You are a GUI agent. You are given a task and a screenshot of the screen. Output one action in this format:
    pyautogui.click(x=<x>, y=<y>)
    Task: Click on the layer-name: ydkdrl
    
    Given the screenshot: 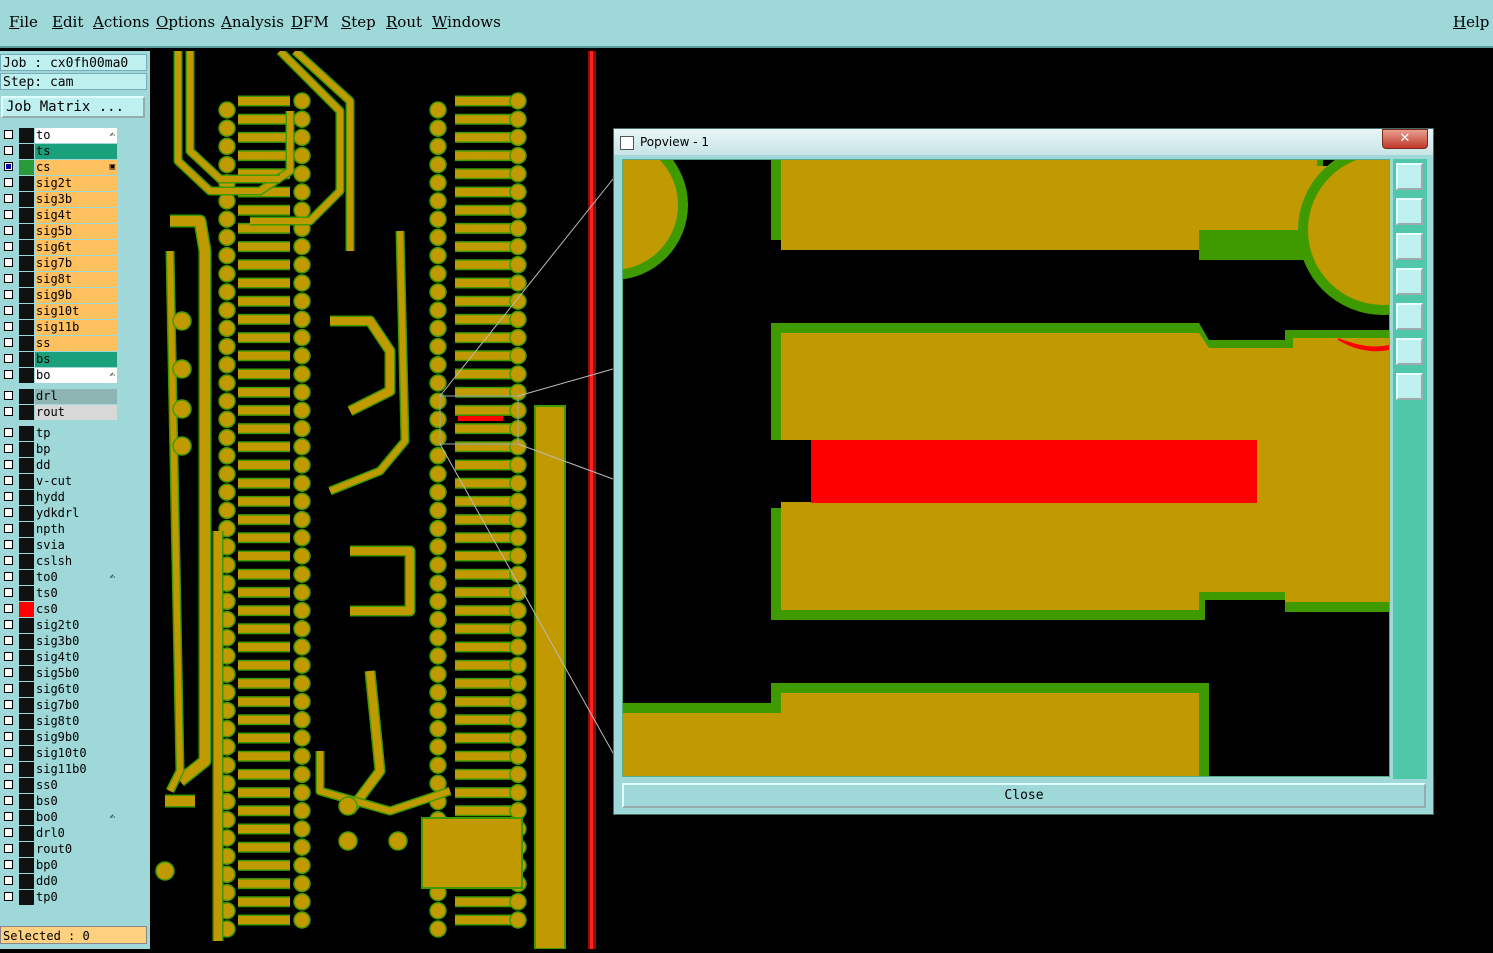 What is the action you would take?
    pyautogui.click(x=76, y=513)
    